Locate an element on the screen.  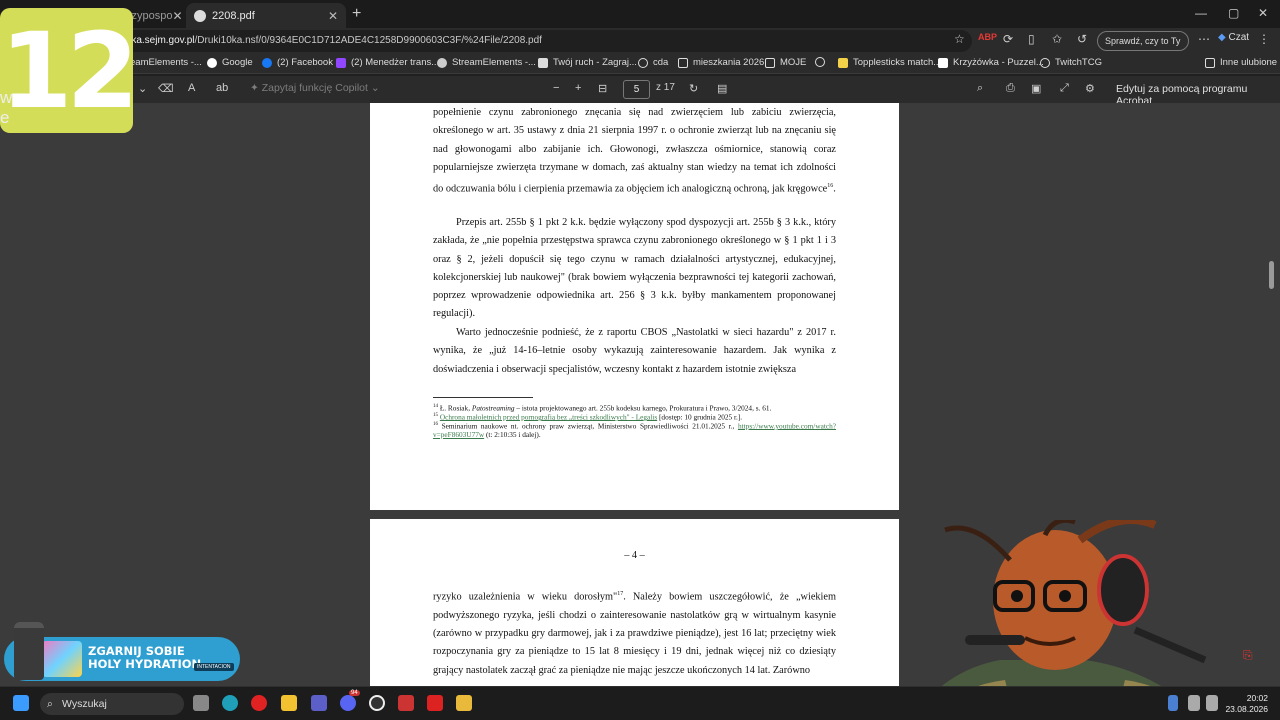
close-window-icon: ✕ is located at coordinates (1263, 13).